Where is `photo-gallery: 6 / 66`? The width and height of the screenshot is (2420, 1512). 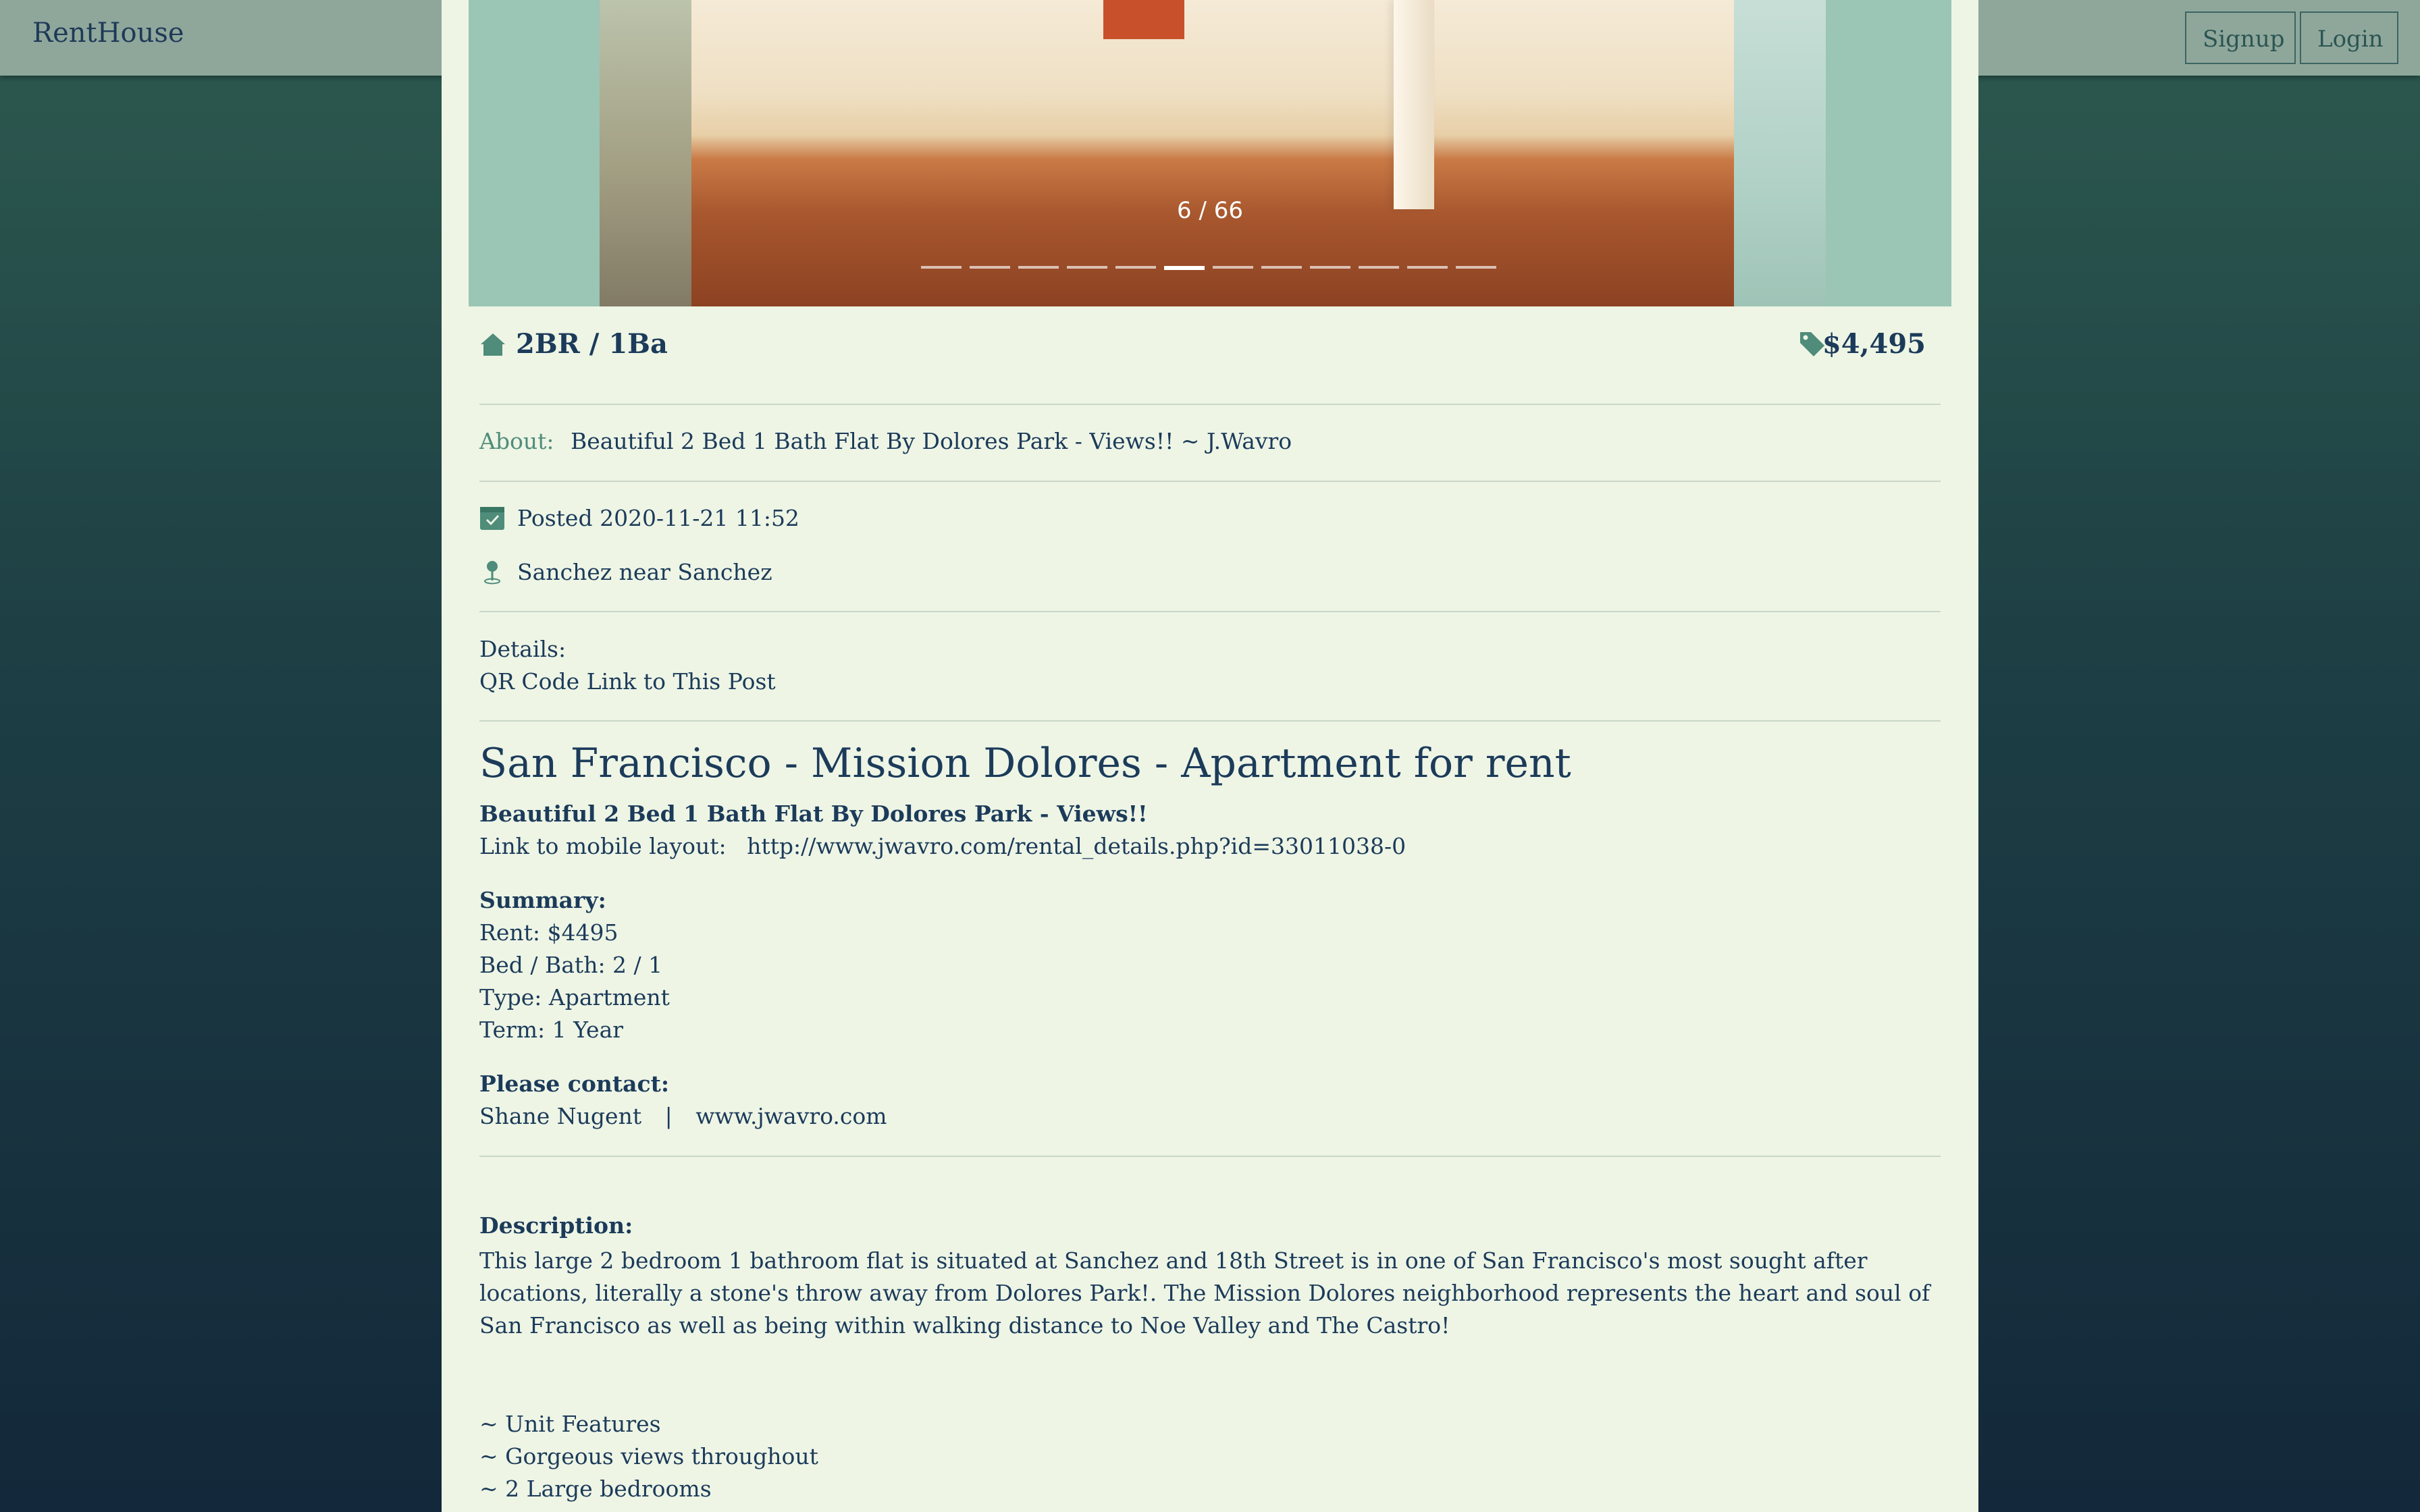 photo-gallery: 6 / 66 is located at coordinates (1210, 153).